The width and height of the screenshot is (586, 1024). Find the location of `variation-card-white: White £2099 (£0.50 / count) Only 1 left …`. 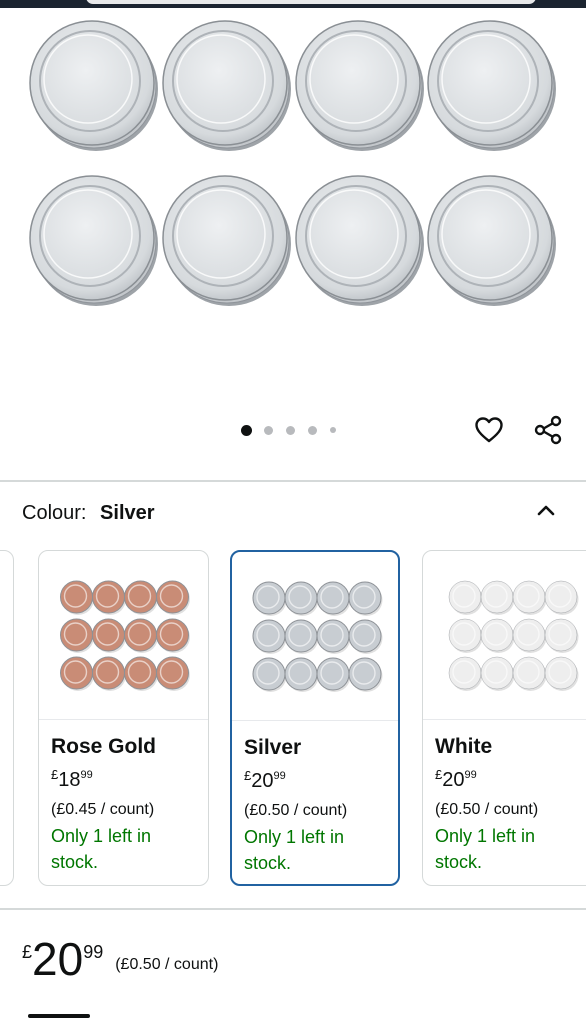

variation-card-white: White £2099 (£0.50 / count) Only 1 left … is located at coordinates (504, 718).